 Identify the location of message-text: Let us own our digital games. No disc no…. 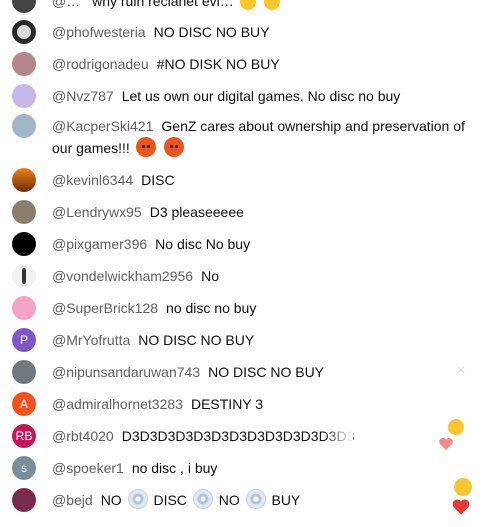
(261, 96).